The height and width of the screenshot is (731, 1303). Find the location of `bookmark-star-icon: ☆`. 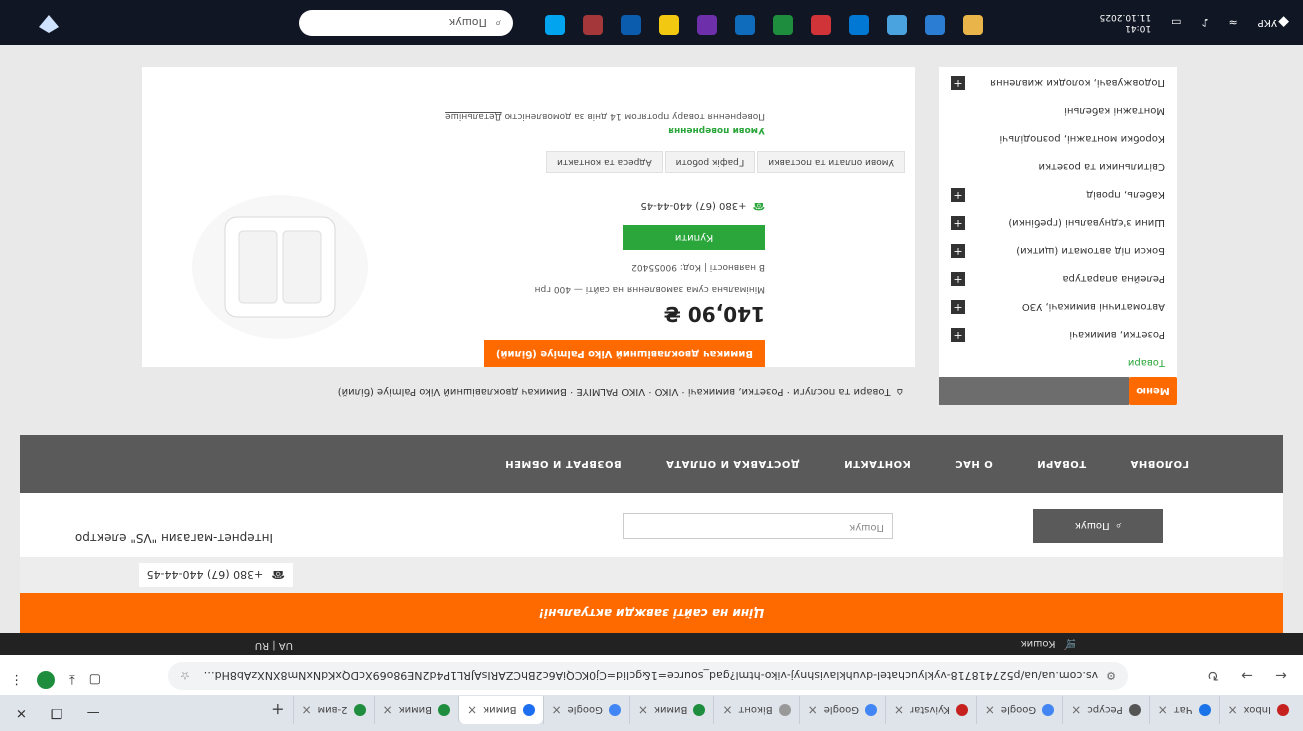

bookmark-star-icon: ☆ is located at coordinates (185, 676).